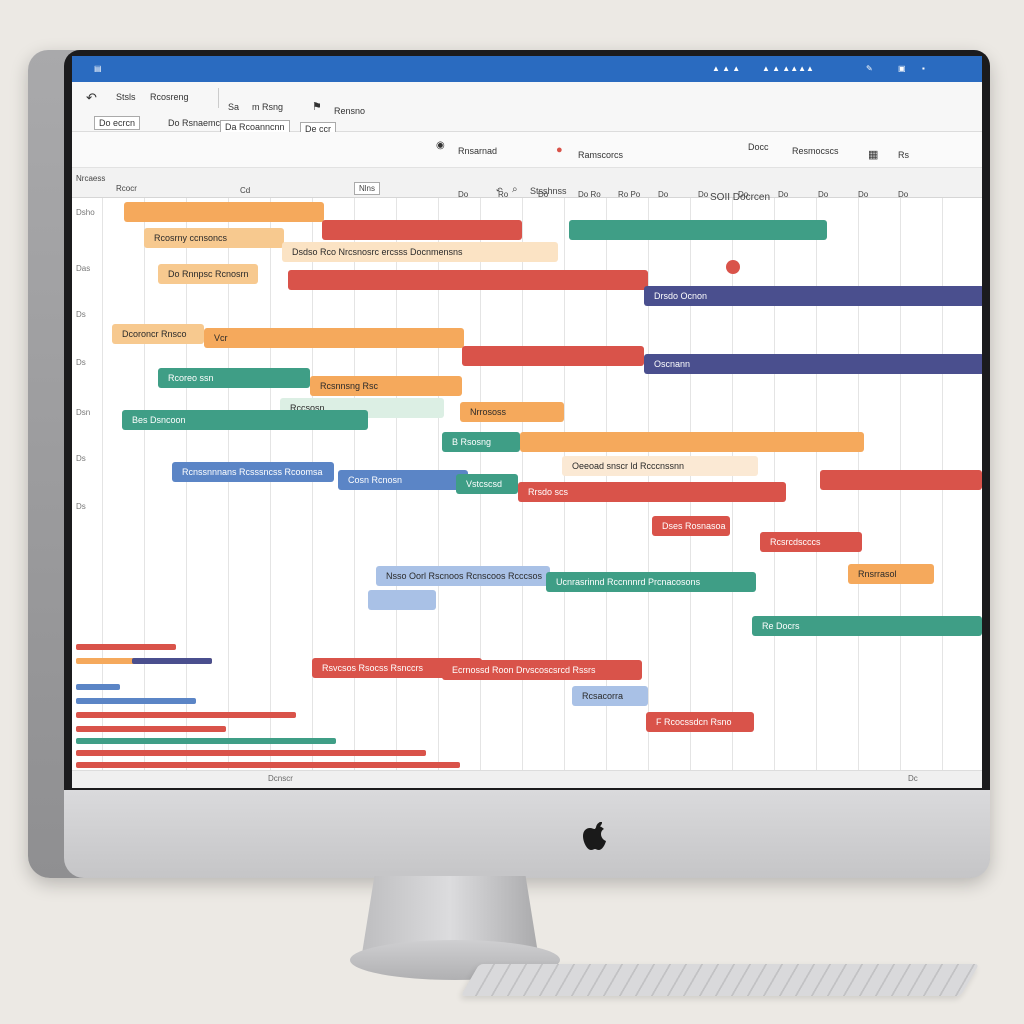 This screenshot has height=1024, width=1024. What do you see at coordinates (349, 111) in the screenshot?
I see `tab-rensno: Rensno` at bounding box center [349, 111].